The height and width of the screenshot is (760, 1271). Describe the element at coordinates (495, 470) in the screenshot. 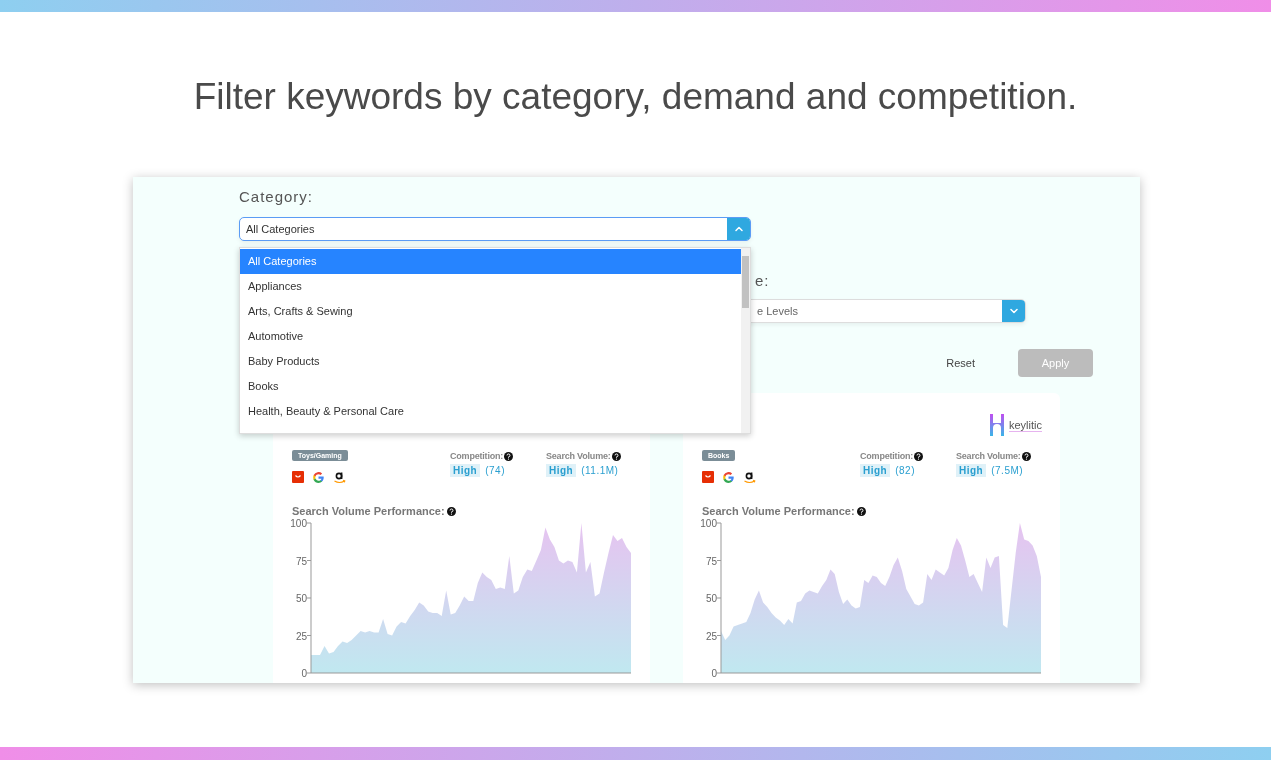

I see `metric-value: (74)` at that location.